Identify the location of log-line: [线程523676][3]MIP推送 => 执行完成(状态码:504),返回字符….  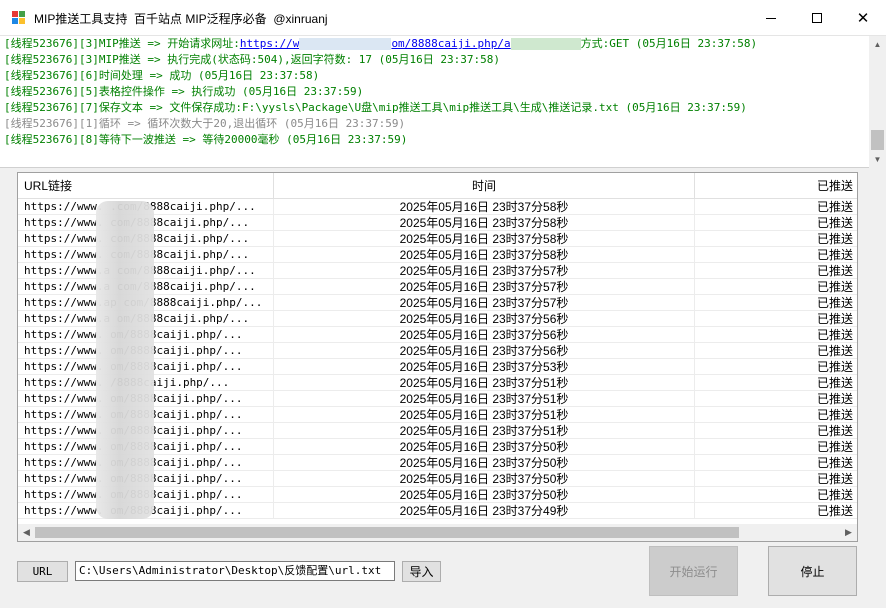
(252, 59).